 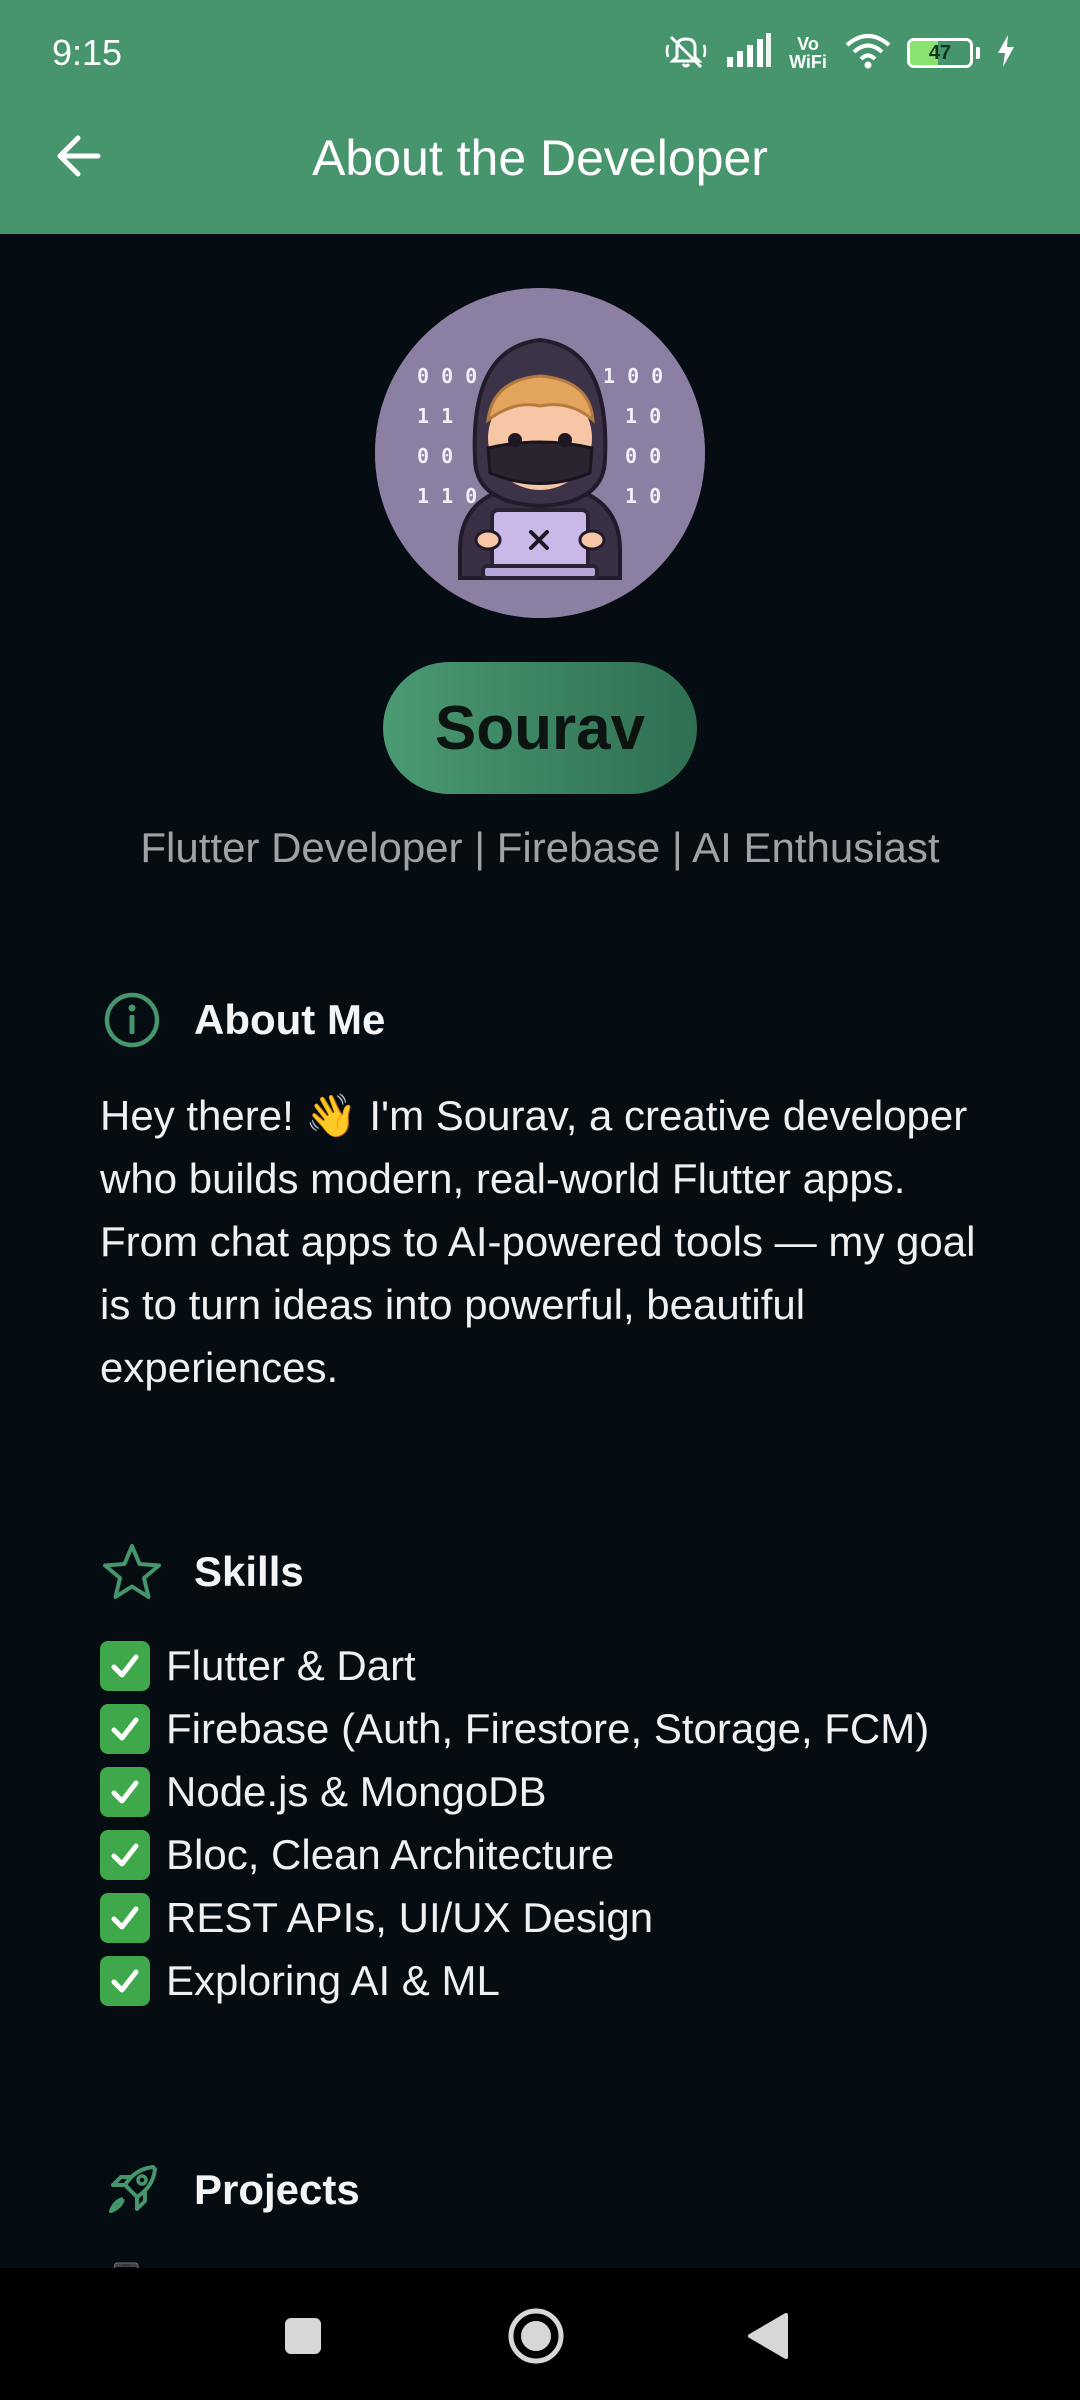 I want to click on skill-item: Firebase (Auth, Firestore, Storage, FCM), so click(x=560, y=1728).